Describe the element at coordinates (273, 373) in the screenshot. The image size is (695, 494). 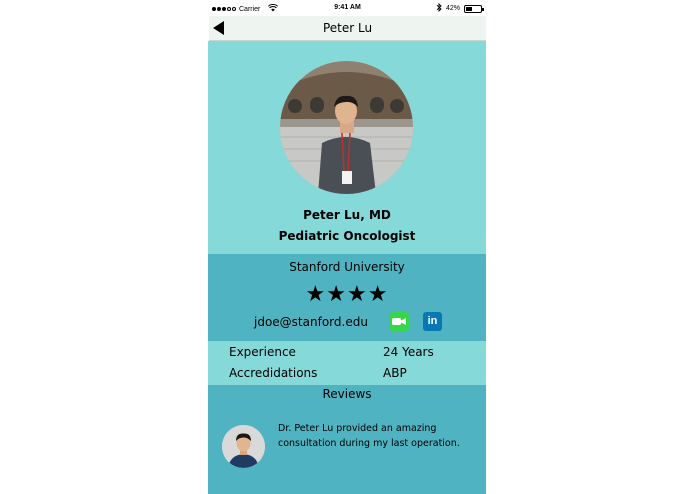
I see `info-label: Accredidations` at that location.